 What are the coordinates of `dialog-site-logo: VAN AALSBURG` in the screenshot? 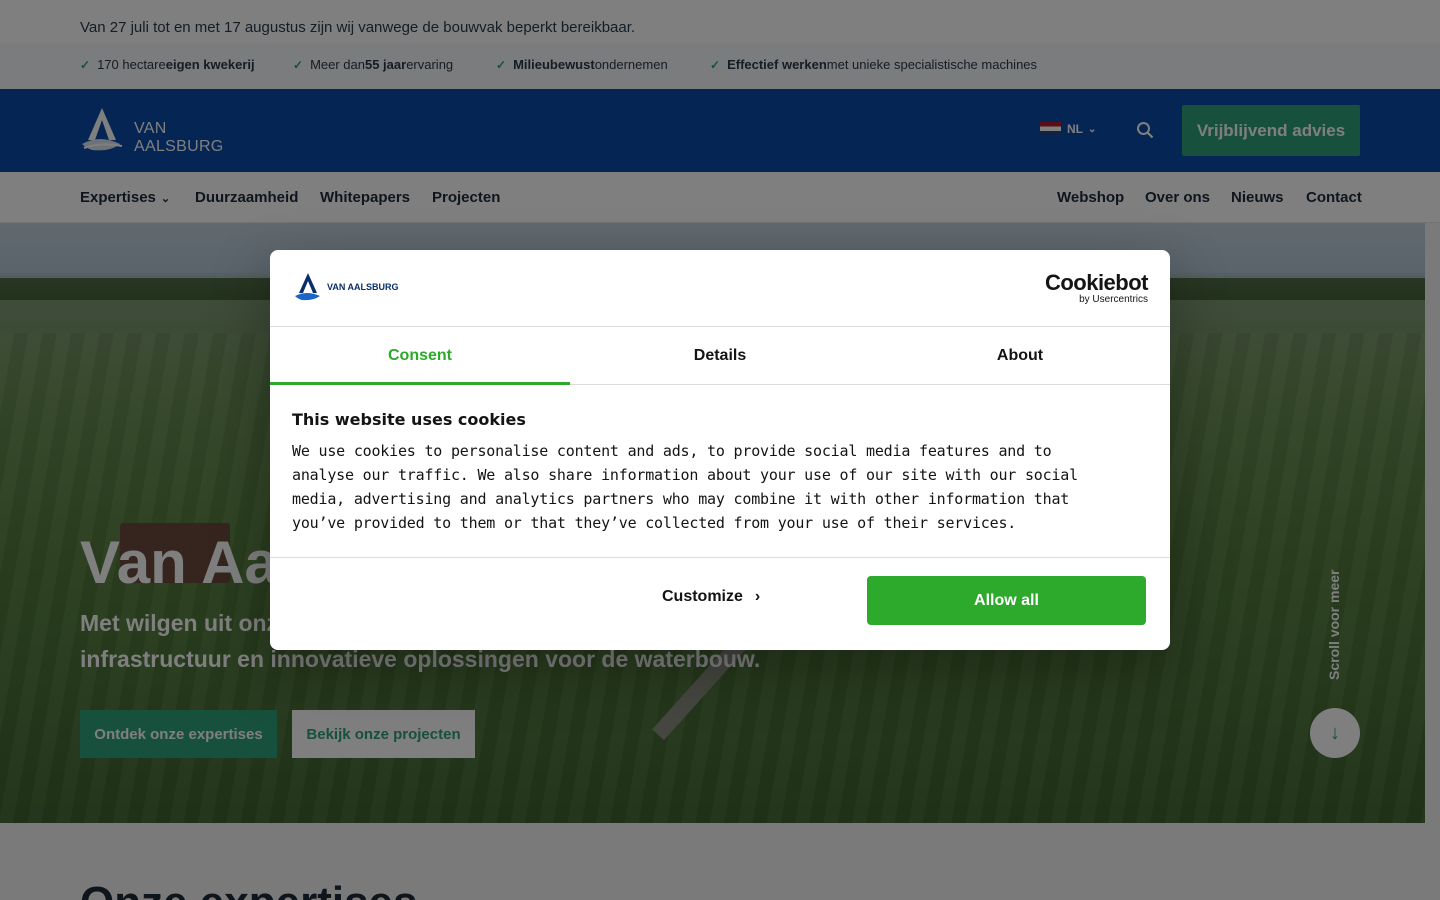 It's located at (349, 288).